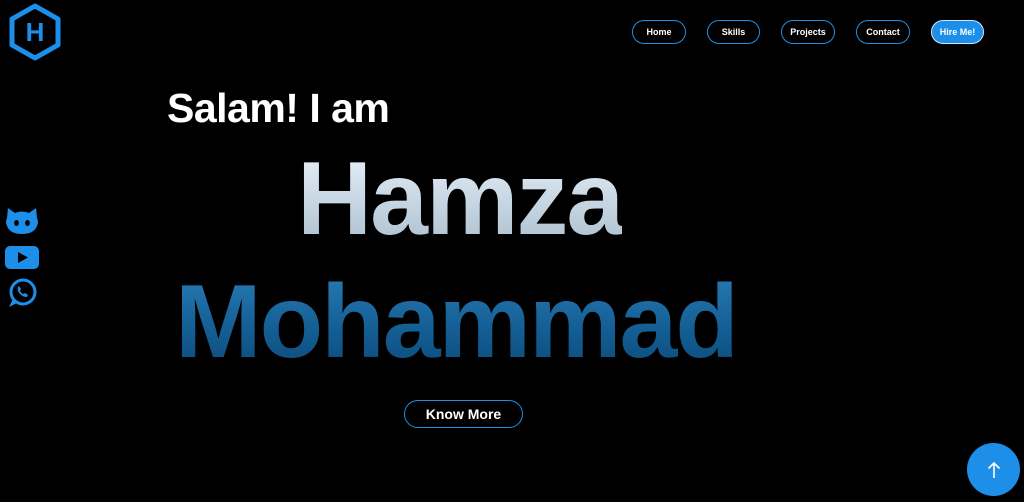 This screenshot has height=502, width=1024. What do you see at coordinates (957, 32) in the screenshot?
I see `hire-me-button: Hire Me!` at bounding box center [957, 32].